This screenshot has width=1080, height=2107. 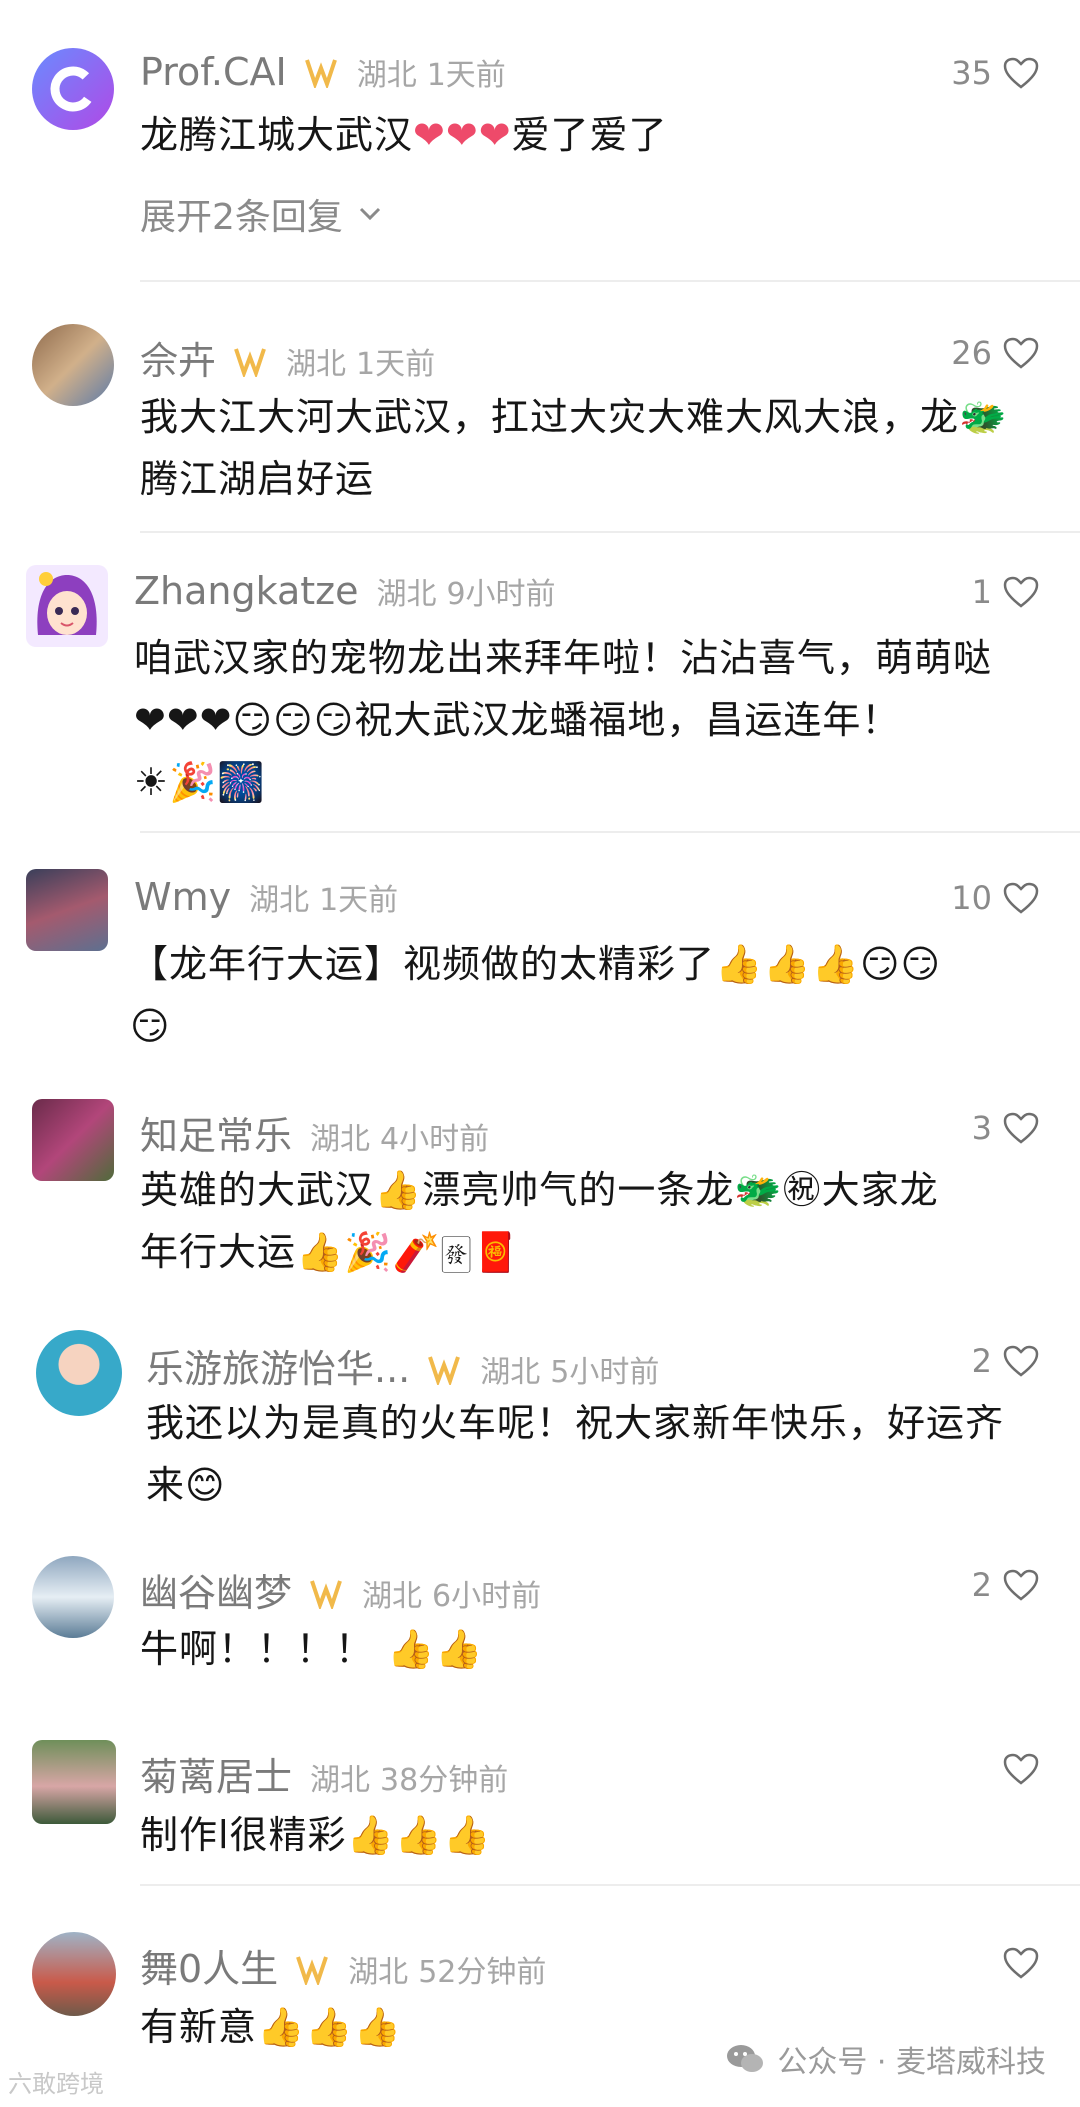 What do you see at coordinates (605, 1372) in the screenshot?
I see `comment-time: 5小时前` at bounding box center [605, 1372].